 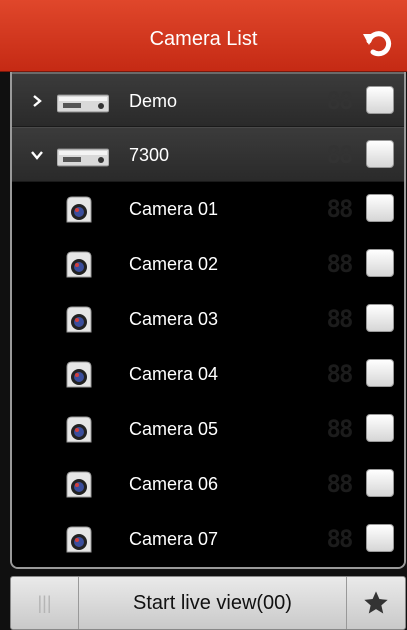 I want to click on page-title: Camera List, so click(x=203, y=39).